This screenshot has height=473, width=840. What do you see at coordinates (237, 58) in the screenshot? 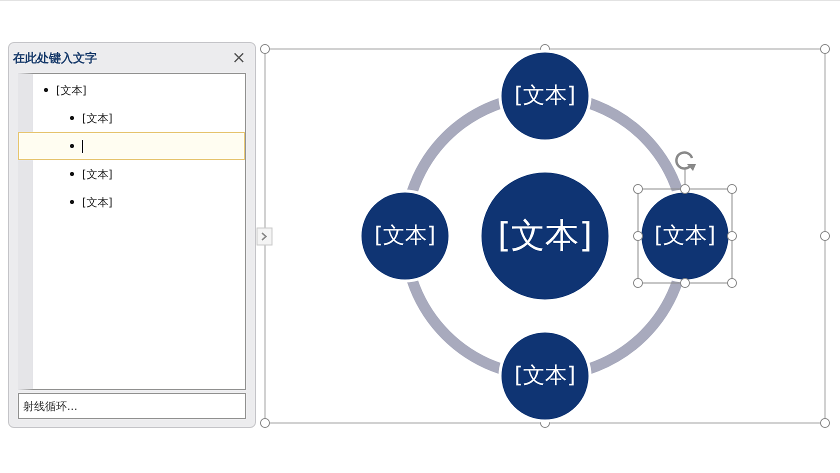
I see `close-button: ×` at bounding box center [237, 58].